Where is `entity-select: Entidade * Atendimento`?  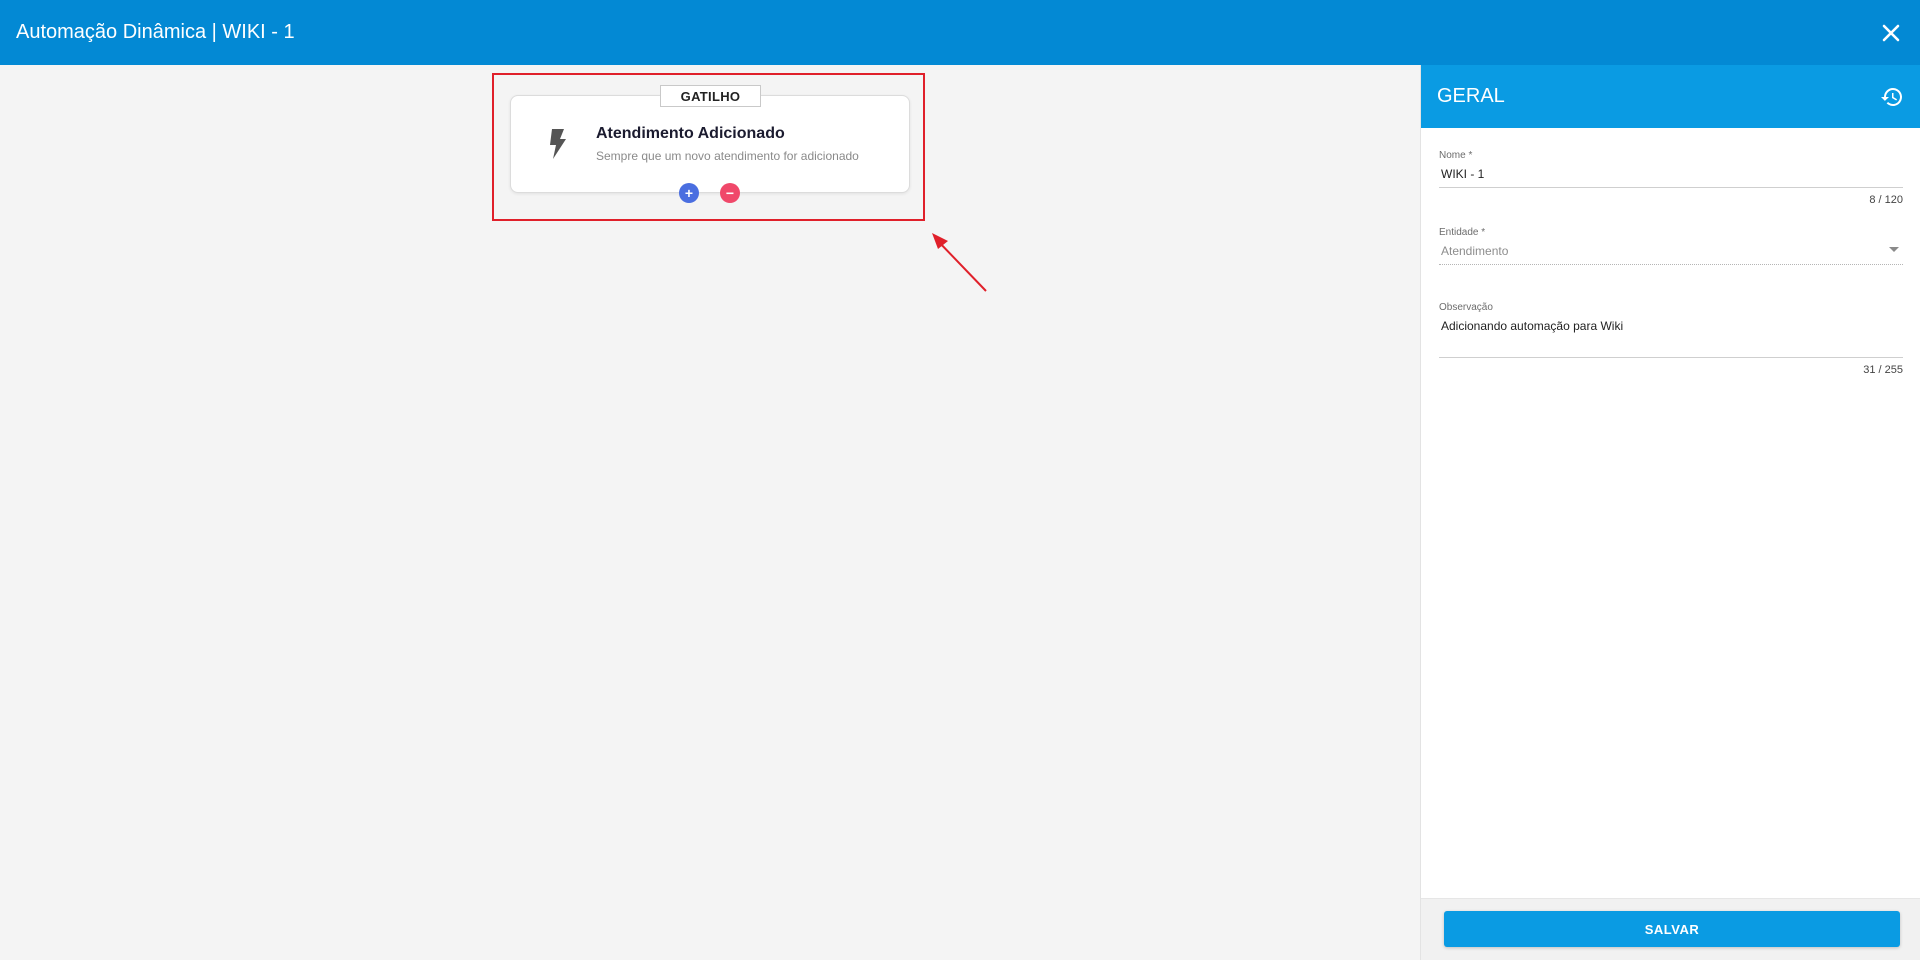
entity-select: Entidade * Atendimento is located at coordinates (1671, 246).